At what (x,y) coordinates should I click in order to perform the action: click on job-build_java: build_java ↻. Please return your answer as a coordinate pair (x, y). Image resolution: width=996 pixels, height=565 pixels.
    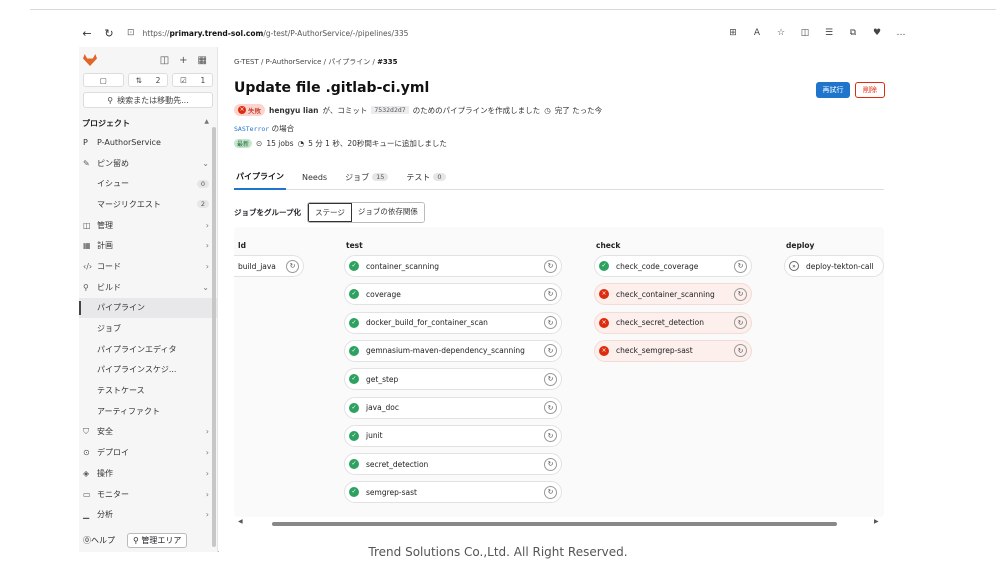
    Looking at the image, I should click on (269, 266).